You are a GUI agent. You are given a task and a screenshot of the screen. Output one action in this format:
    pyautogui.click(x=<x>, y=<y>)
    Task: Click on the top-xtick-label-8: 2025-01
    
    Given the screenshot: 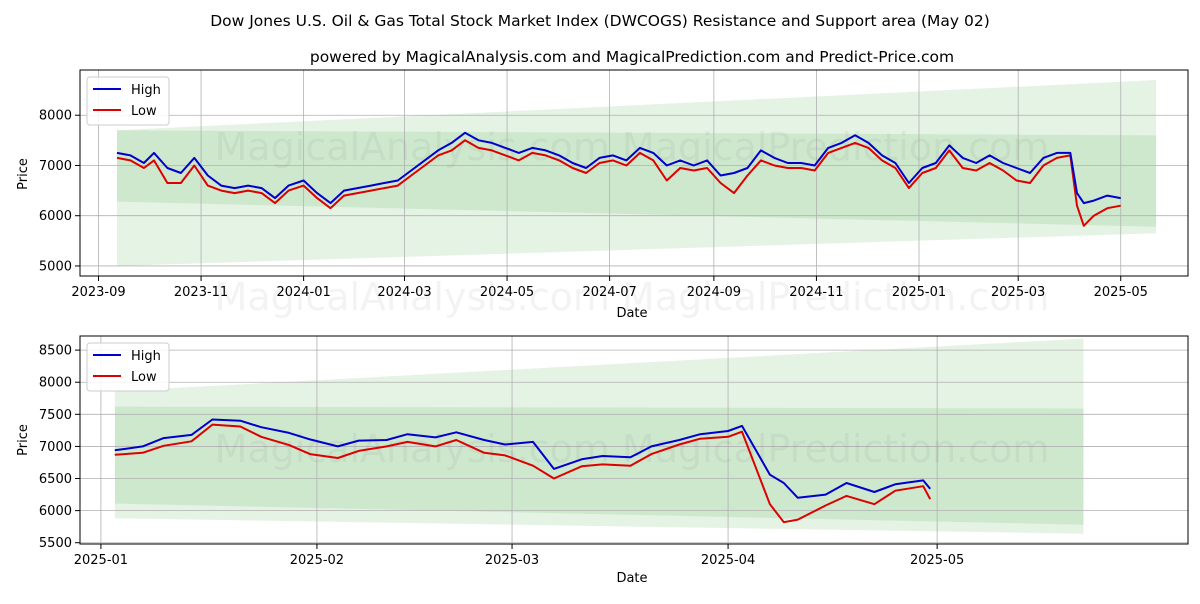 What is the action you would take?
    pyautogui.click(x=919, y=292)
    